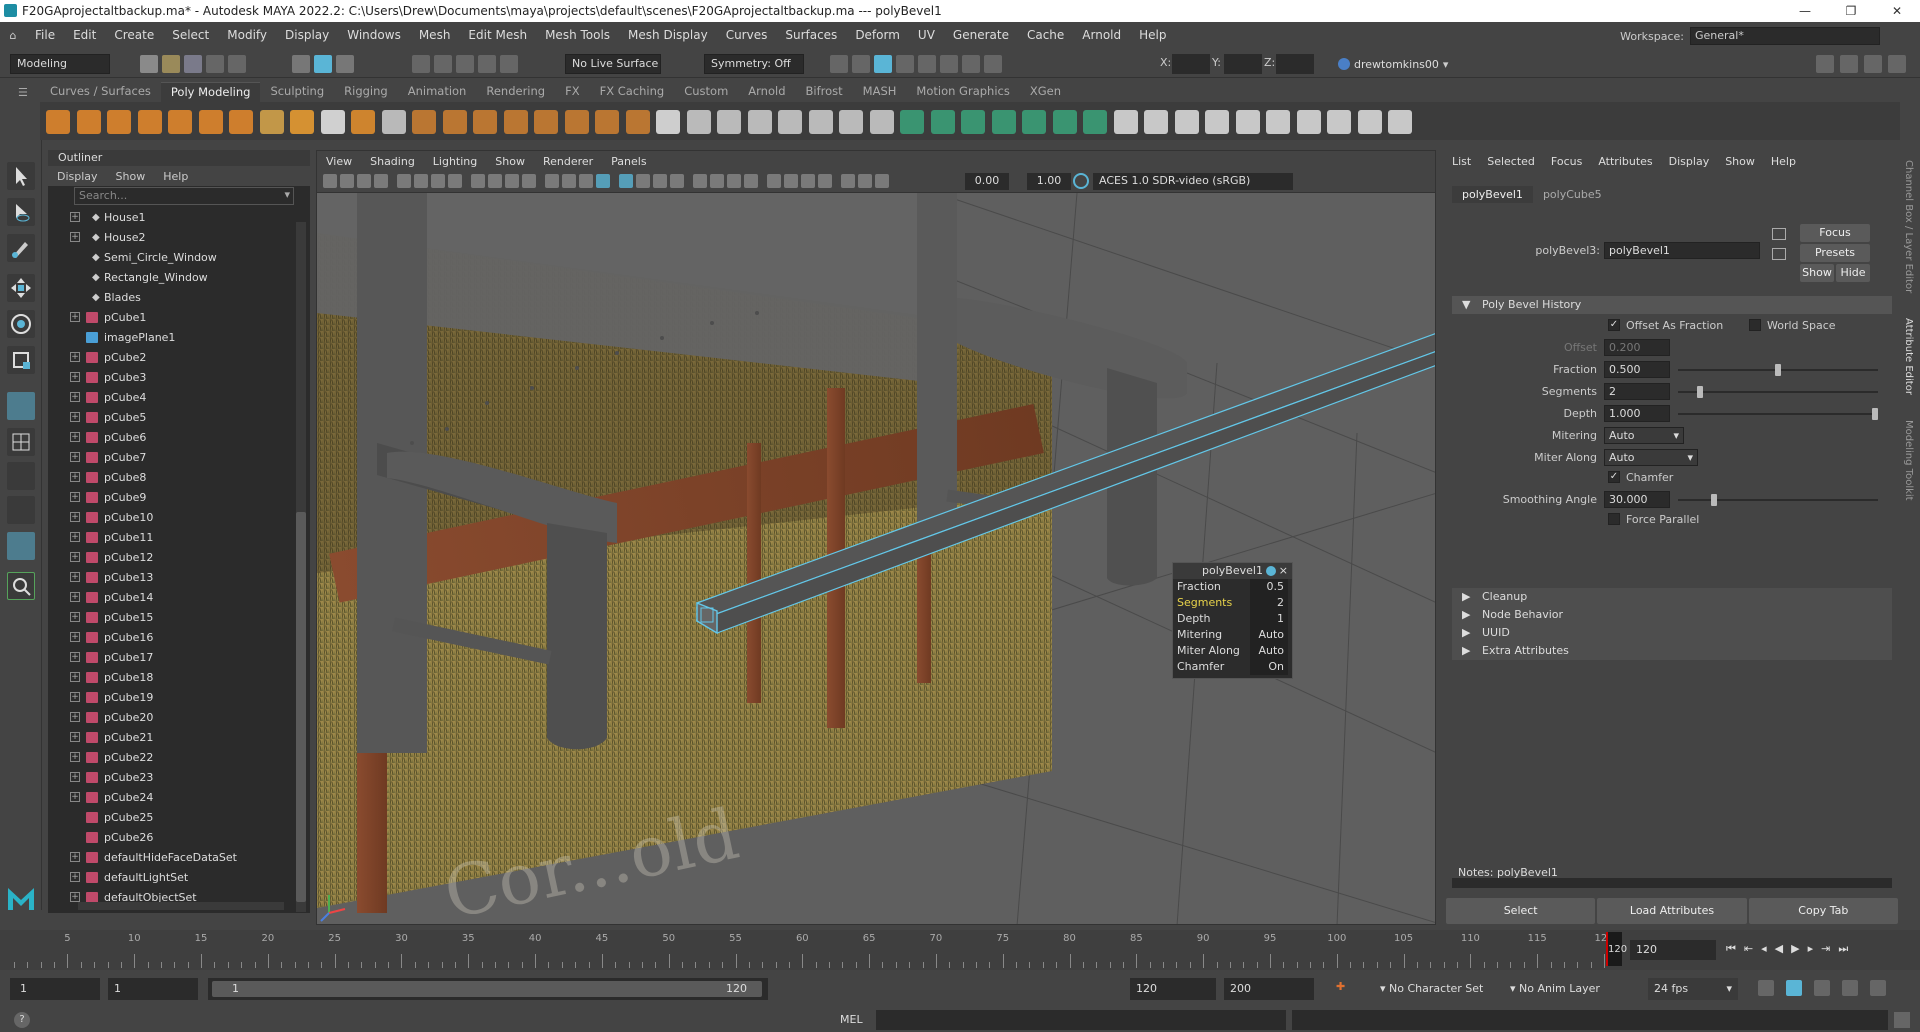  What do you see at coordinates (1232, 587) in the screenshot?
I see `bevel-setting-row: Fraction 0.5` at bounding box center [1232, 587].